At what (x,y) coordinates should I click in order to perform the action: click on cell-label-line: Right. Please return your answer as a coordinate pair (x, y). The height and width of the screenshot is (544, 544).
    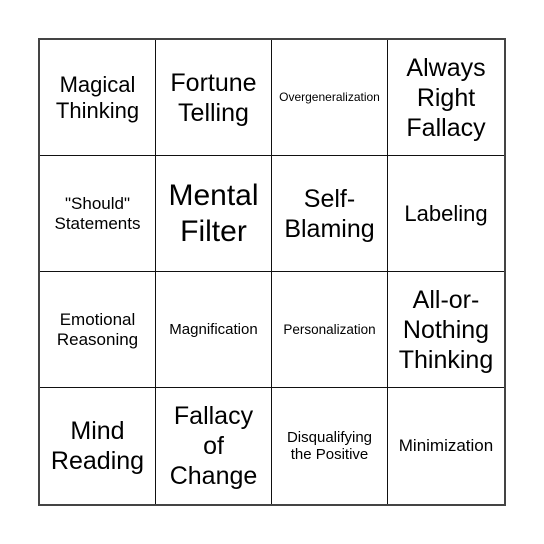
    Looking at the image, I should click on (446, 97).